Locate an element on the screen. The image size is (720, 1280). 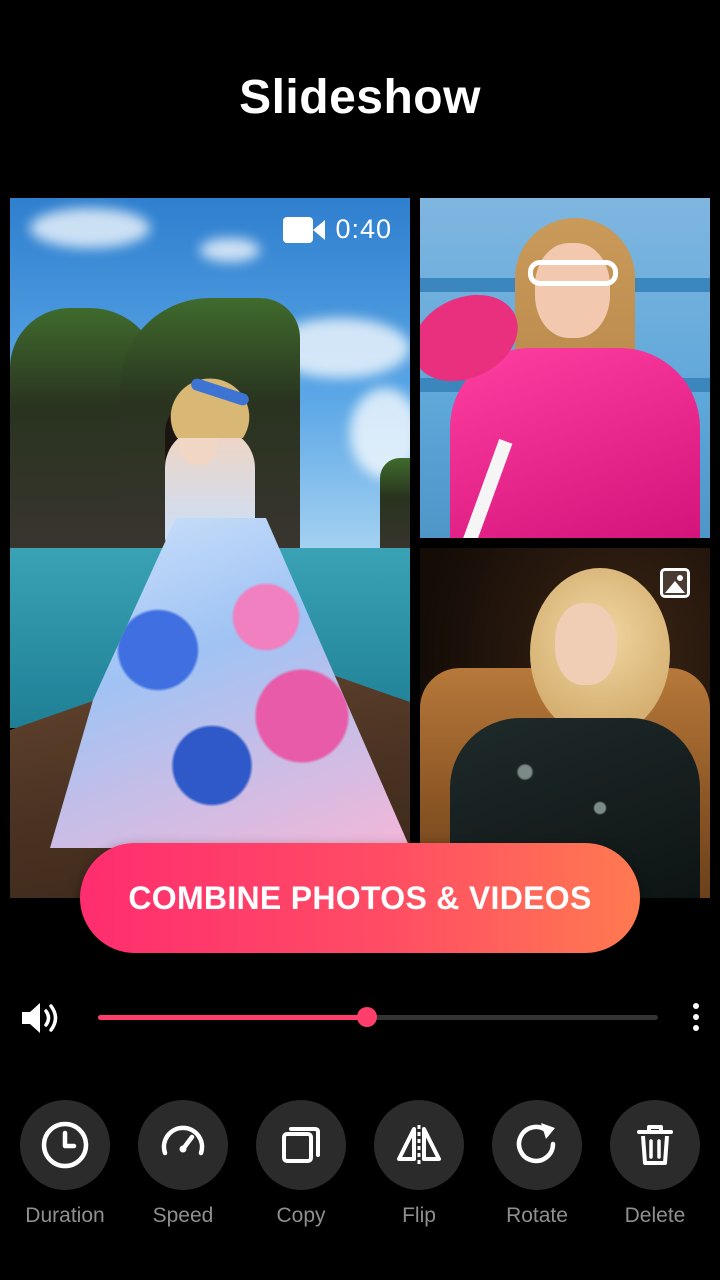
more-vertical-icon is located at coordinates (696, 1018).